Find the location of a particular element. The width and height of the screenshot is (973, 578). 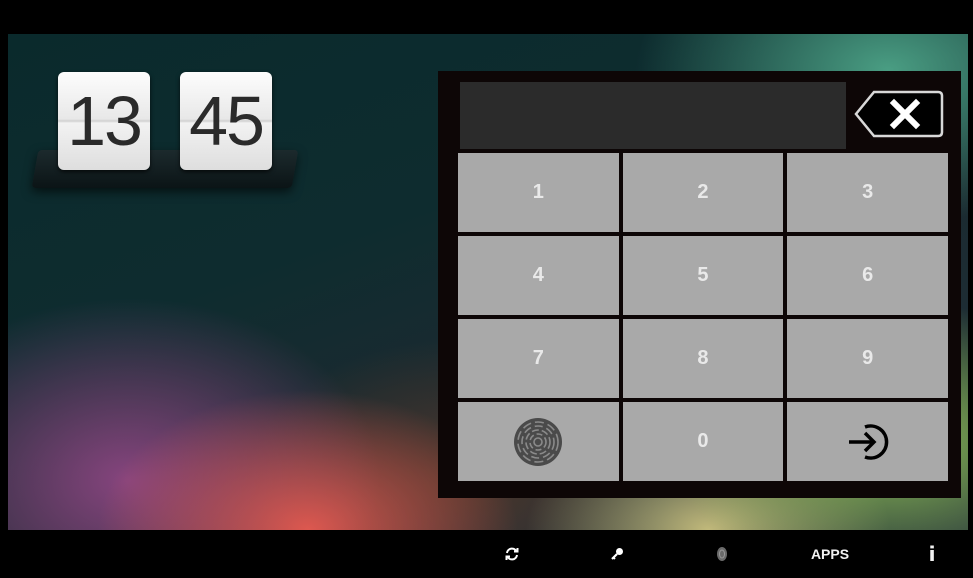

clock-minutes: 45 is located at coordinates (226, 121).